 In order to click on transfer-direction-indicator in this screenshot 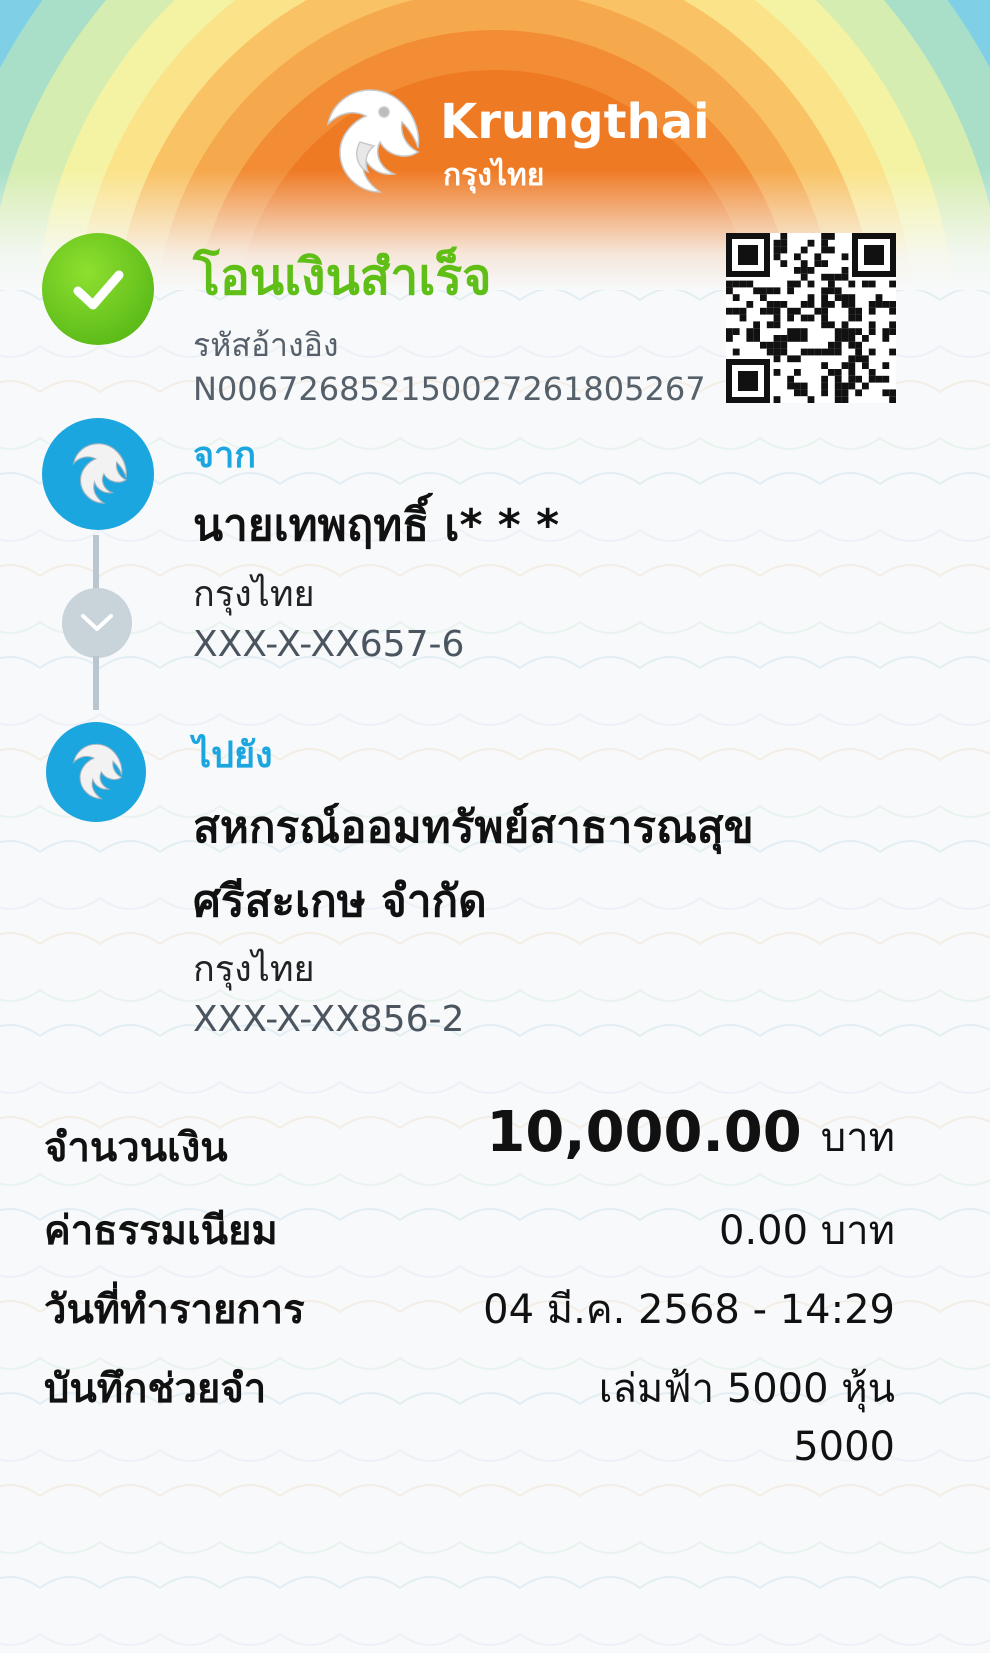, I will do `click(97, 623)`.